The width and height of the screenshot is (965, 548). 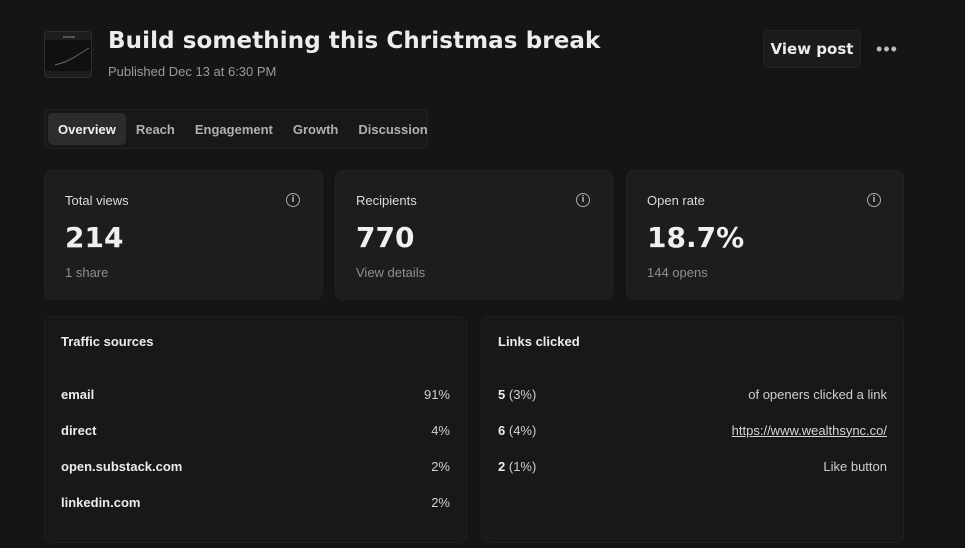 What do you see at coordinates (677, 272) in the screenshot?
I see `stat-sub: 144 opens` at bounding box center [677, 272].